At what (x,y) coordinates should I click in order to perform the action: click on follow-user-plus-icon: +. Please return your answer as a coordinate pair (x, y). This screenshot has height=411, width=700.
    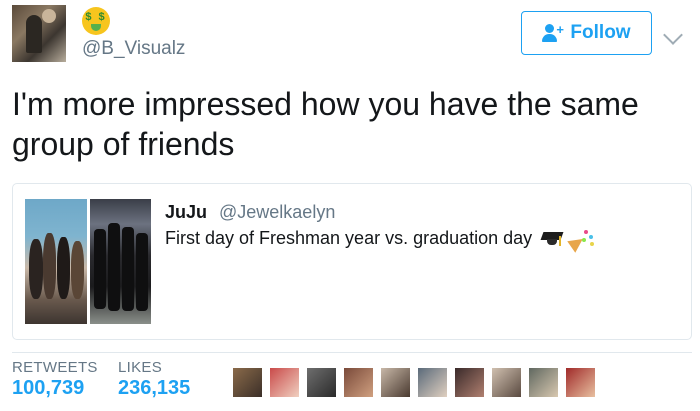
    Looking at the image, I should click on (553, 32).